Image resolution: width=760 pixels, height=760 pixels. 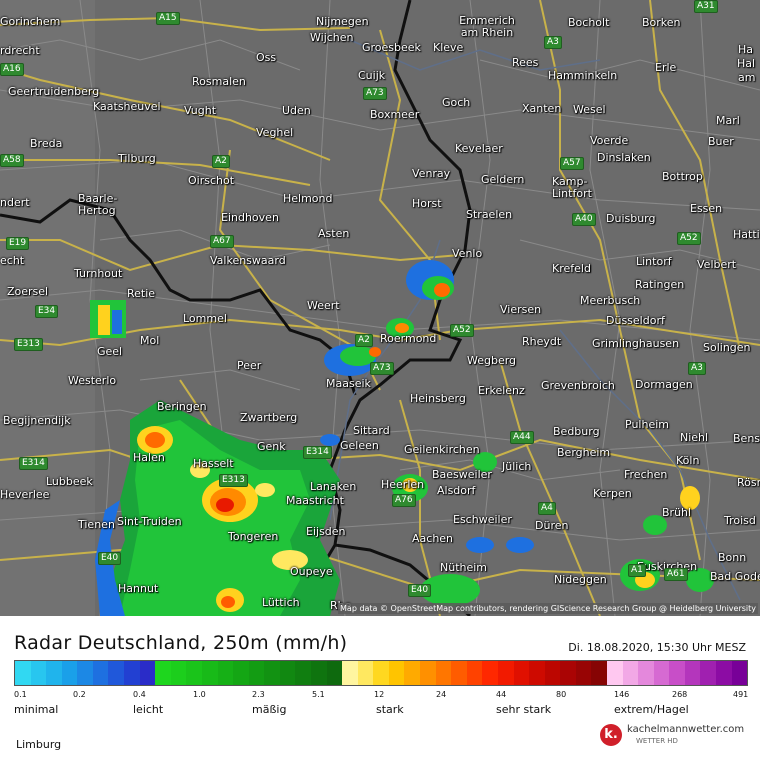 I want to click on road-shield: A57, so click(x=572, y=163).